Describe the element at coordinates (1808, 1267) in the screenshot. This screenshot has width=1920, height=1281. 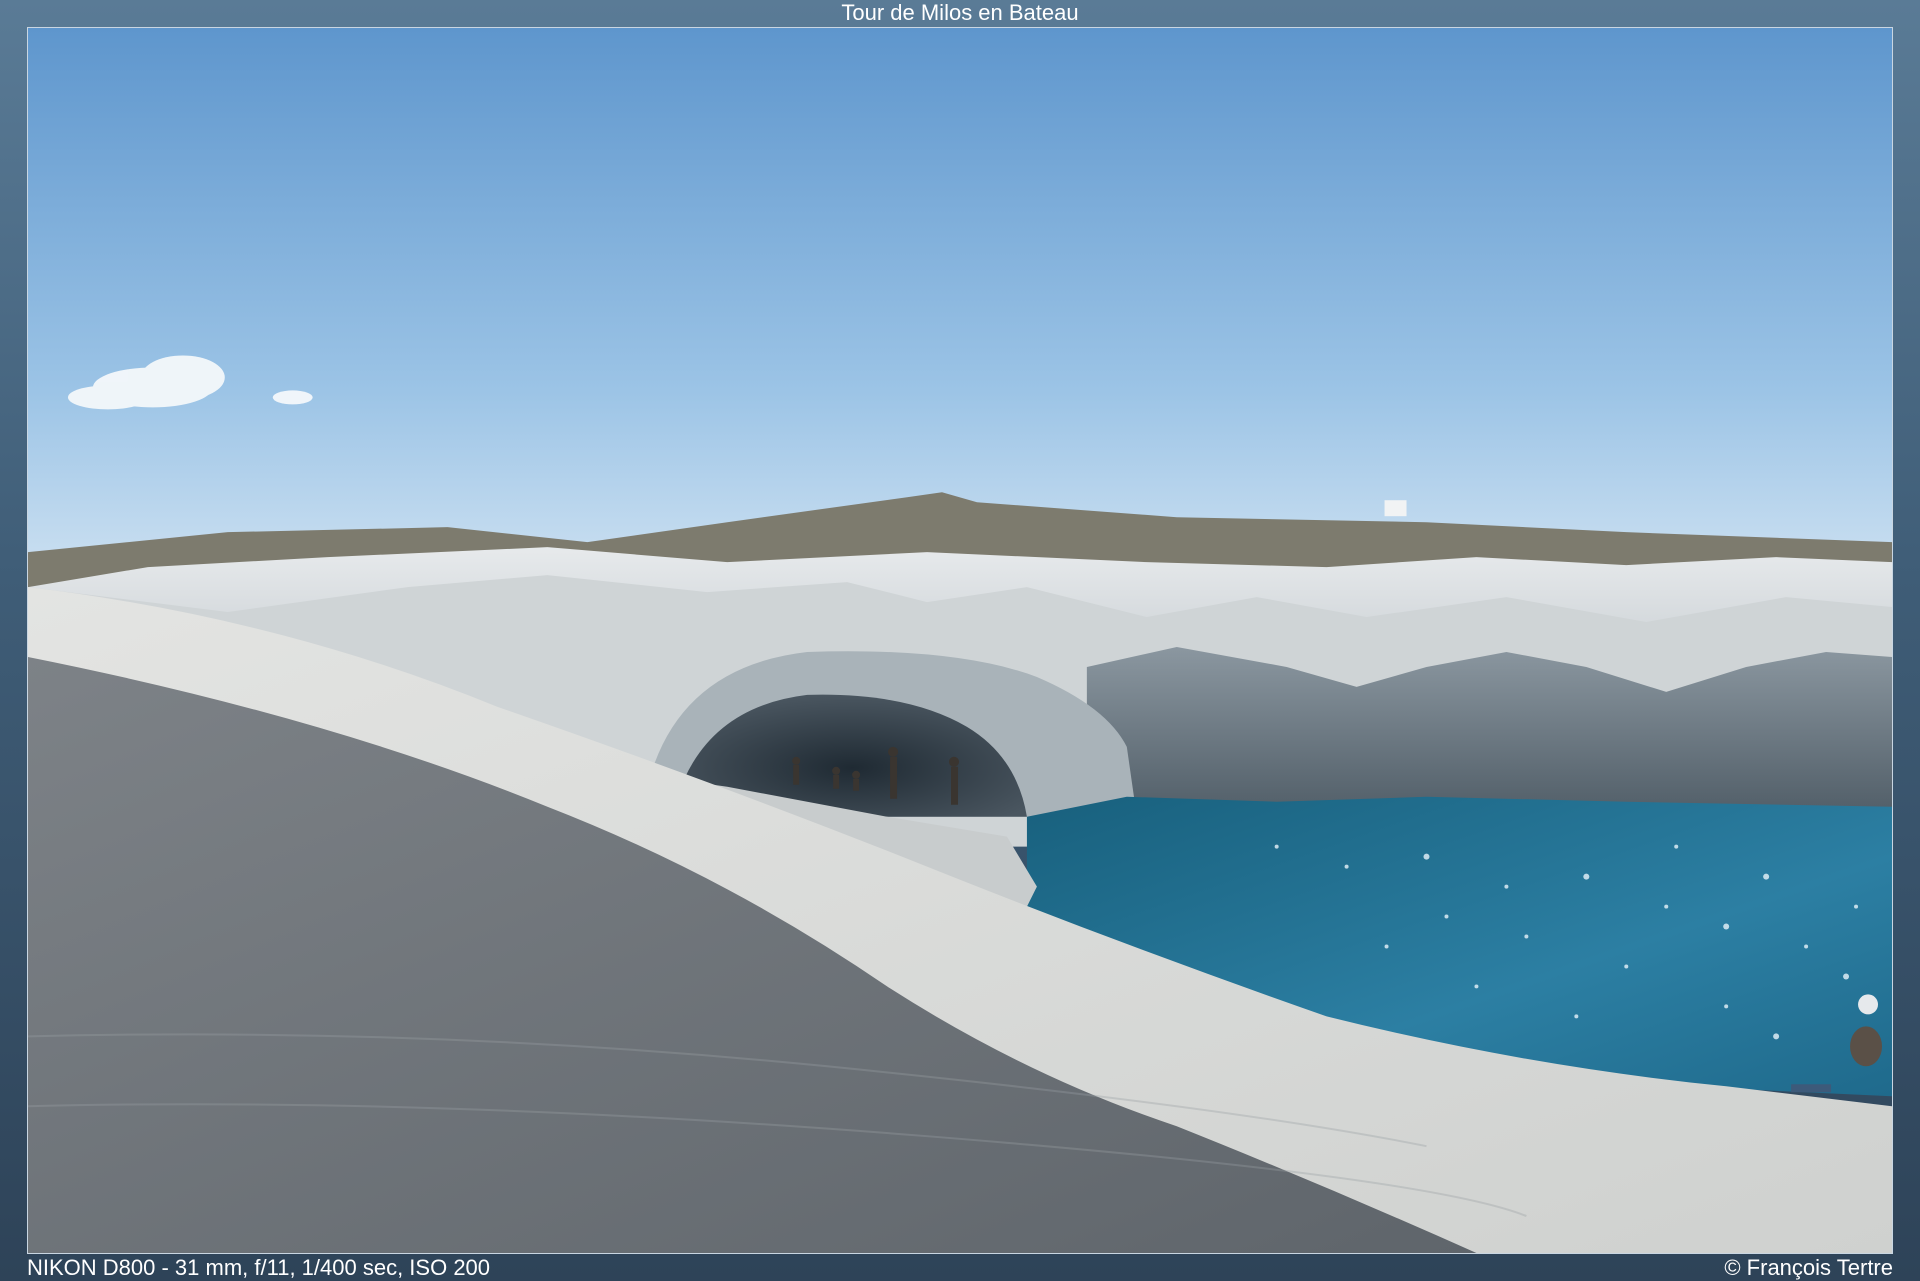
I see `copyright-notice: © François Tertre` at that location.